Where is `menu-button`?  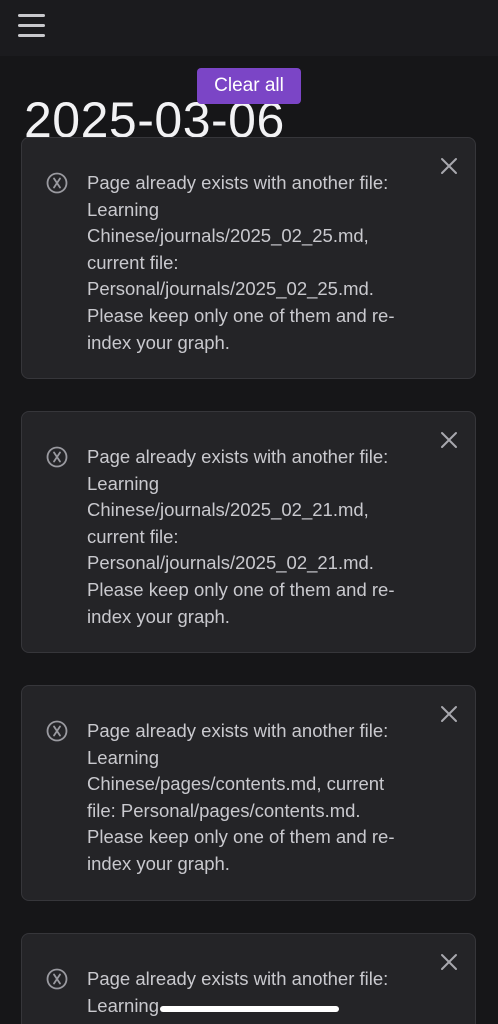 menu-button is located at coordinates (32, 26).